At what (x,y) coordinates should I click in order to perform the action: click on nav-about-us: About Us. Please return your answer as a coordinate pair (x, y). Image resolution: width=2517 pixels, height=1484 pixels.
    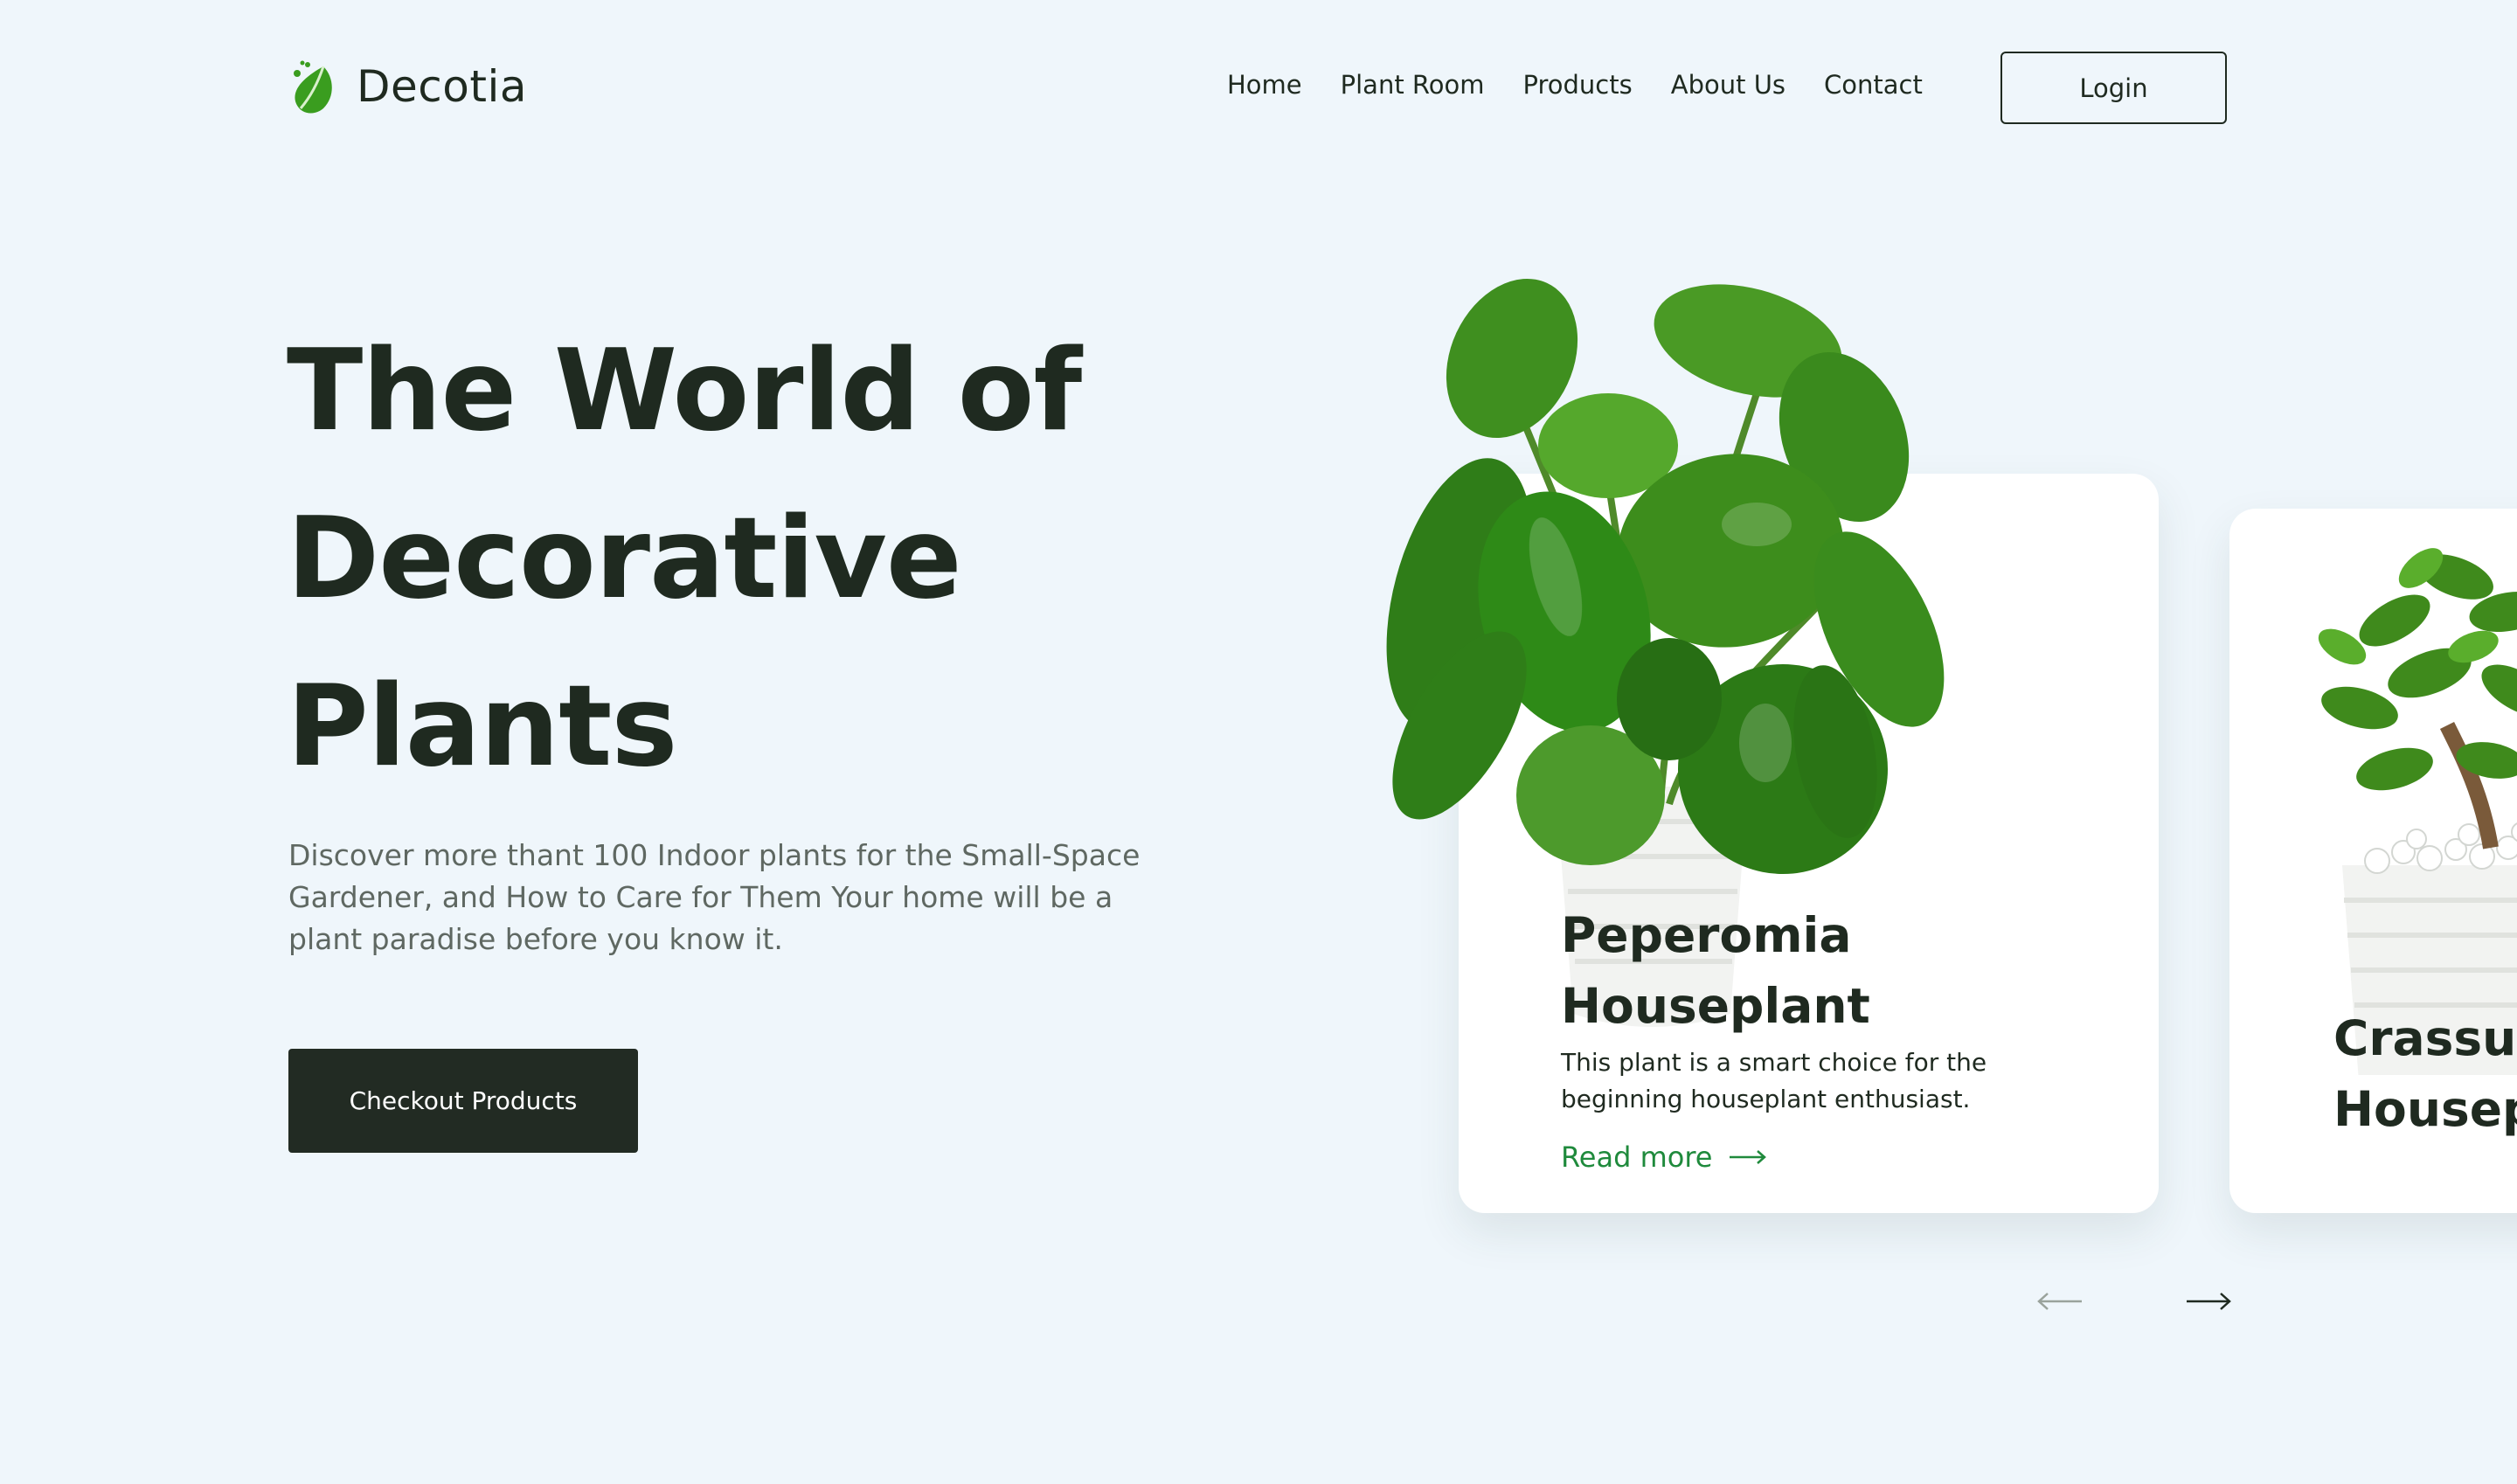
    Looking at the image, I should click on (1728, 85).